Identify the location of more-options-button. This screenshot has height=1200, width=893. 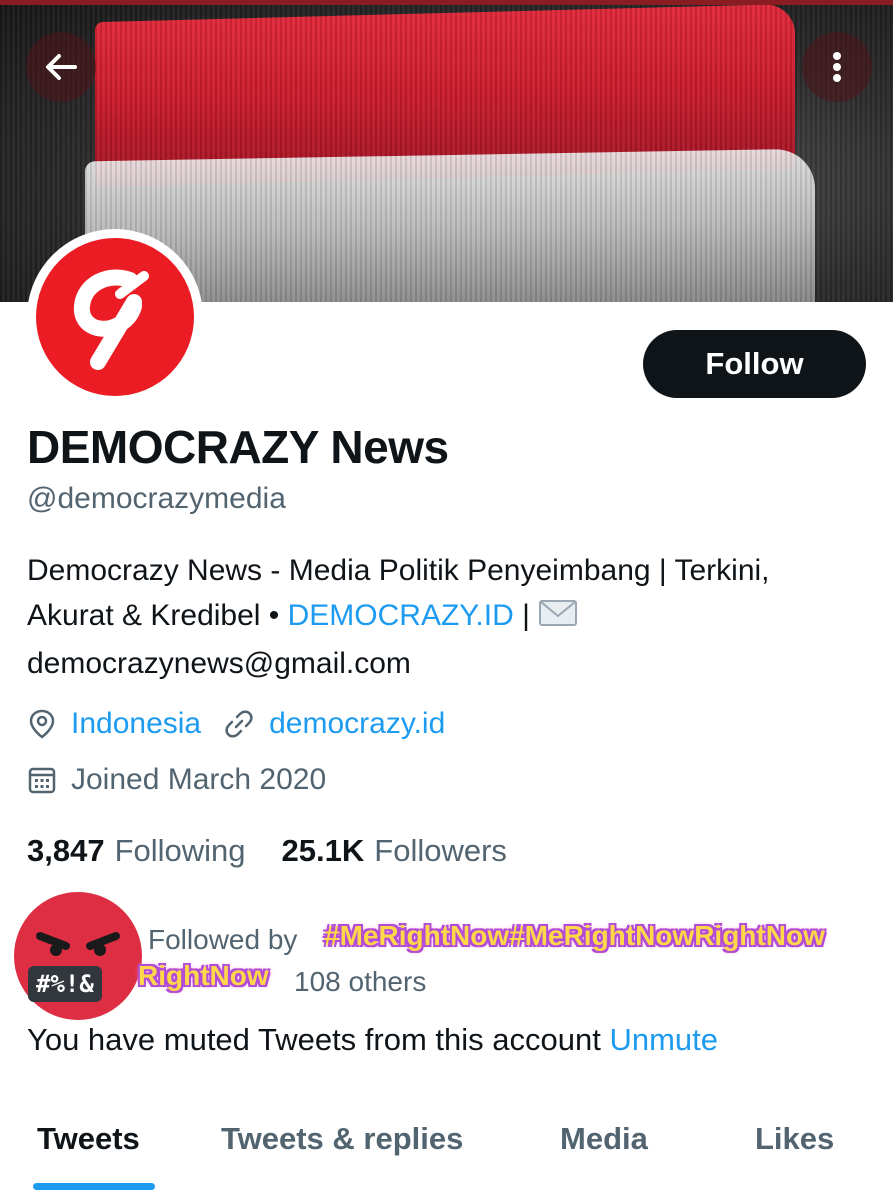
(837, 67).